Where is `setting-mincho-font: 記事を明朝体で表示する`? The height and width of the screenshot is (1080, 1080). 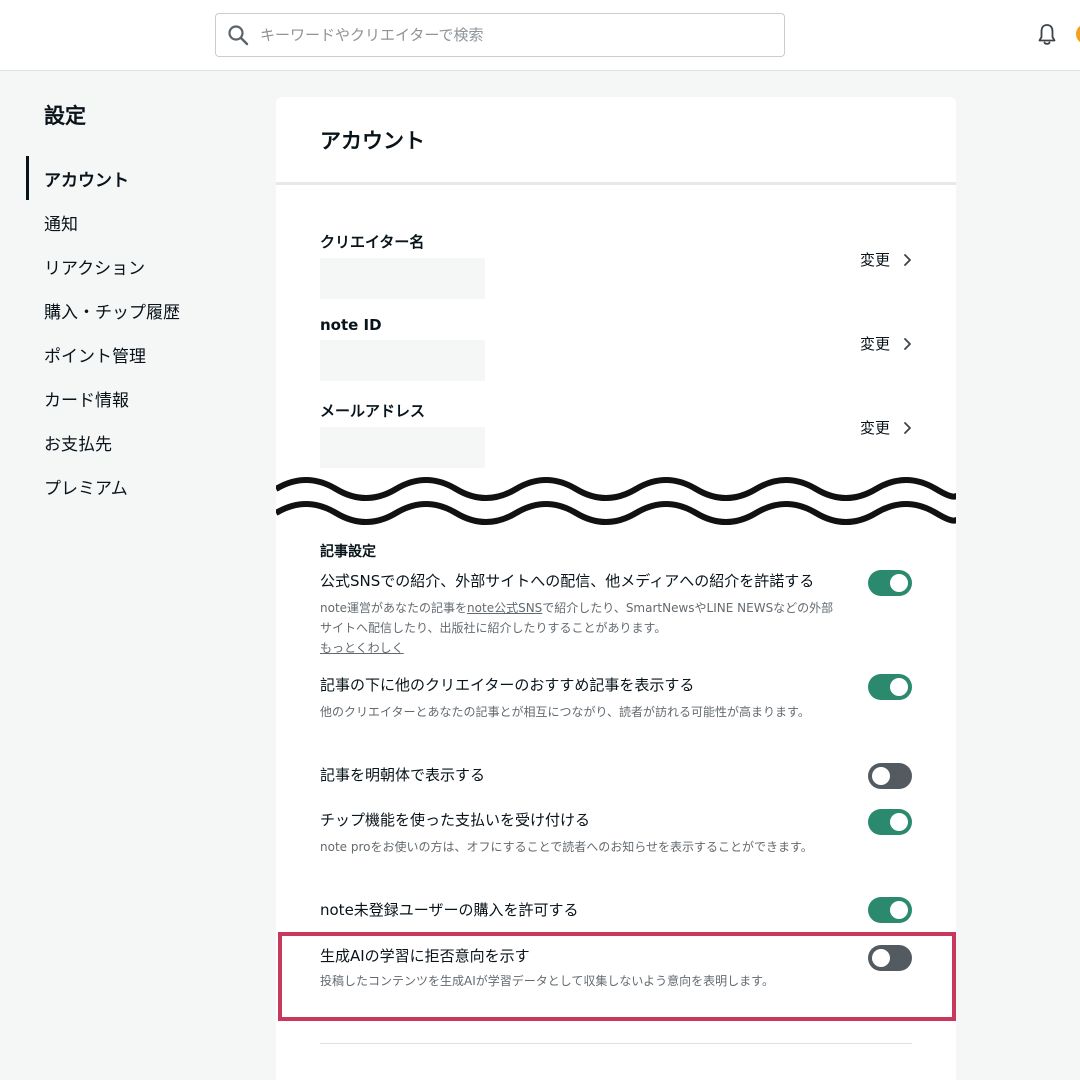
setting-mincho-font: 記事を明朝体で表示する is located at coordinates (616, 776).